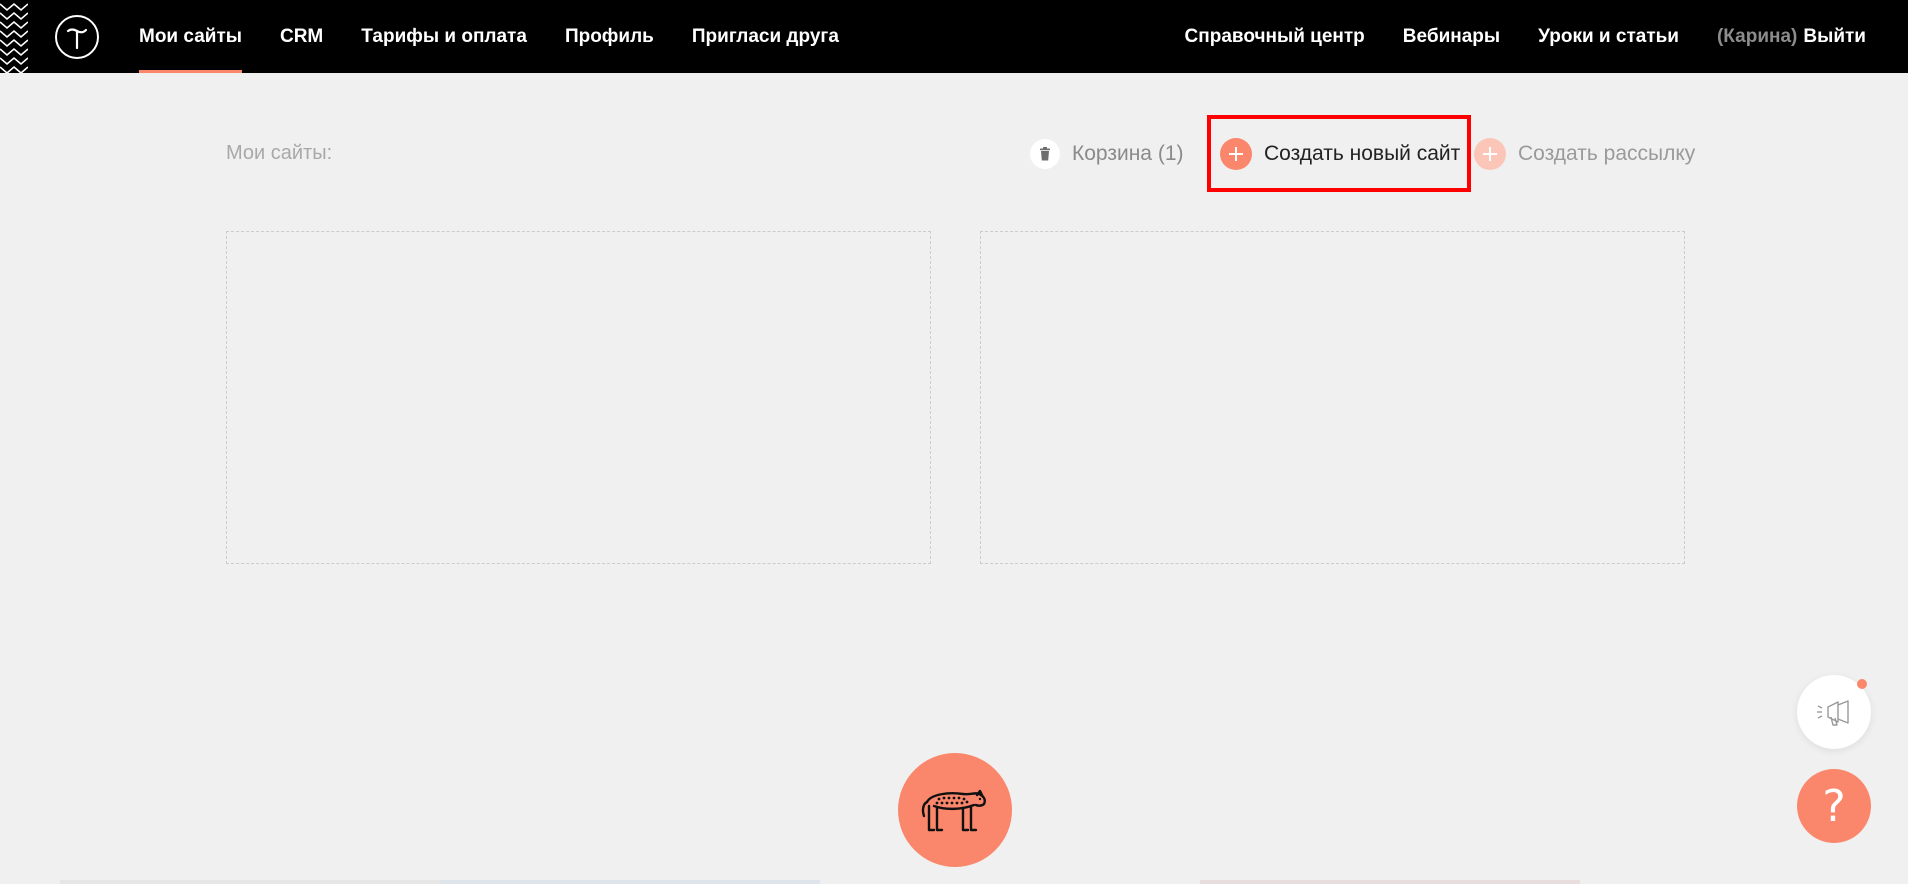 The height and width of the screenshot is (884, 1908). I want to click on nav-item-profile: Профиль, so click(609, 36).